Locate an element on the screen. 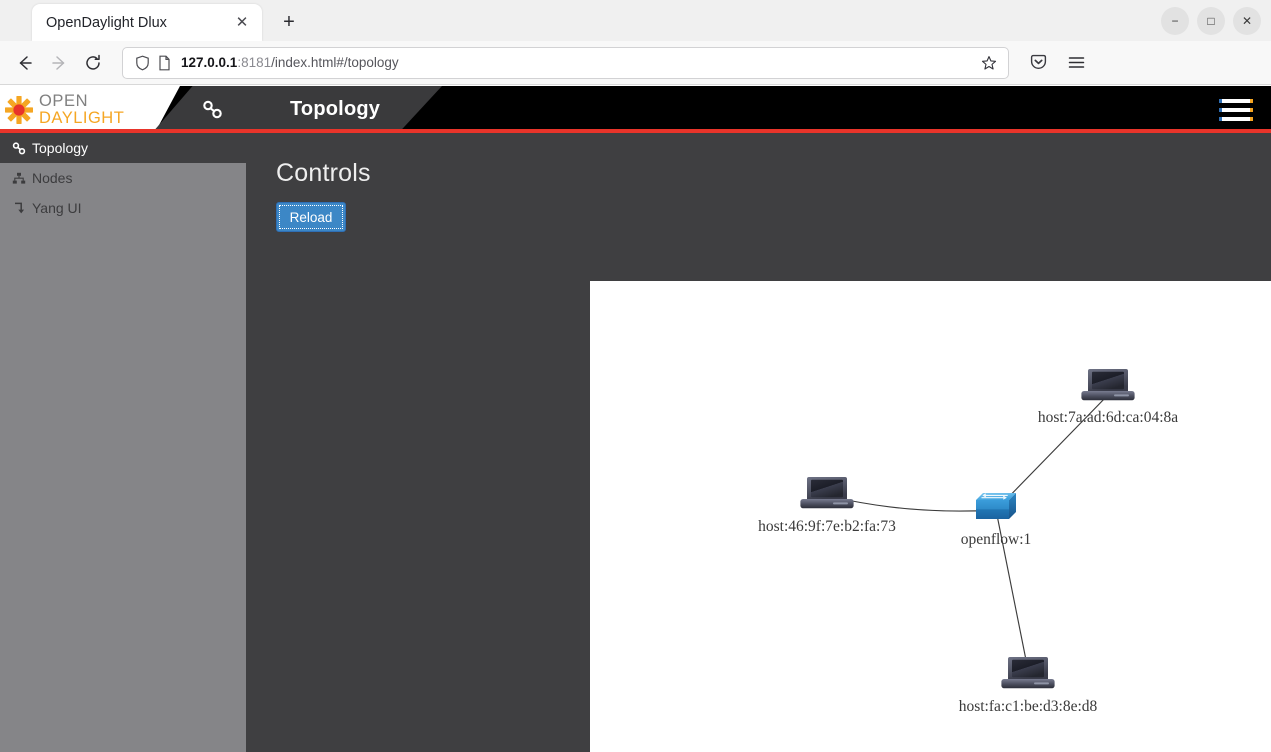 The image size is (1271, 752). close-button: ✕ is located at coordinates (1247, 21).